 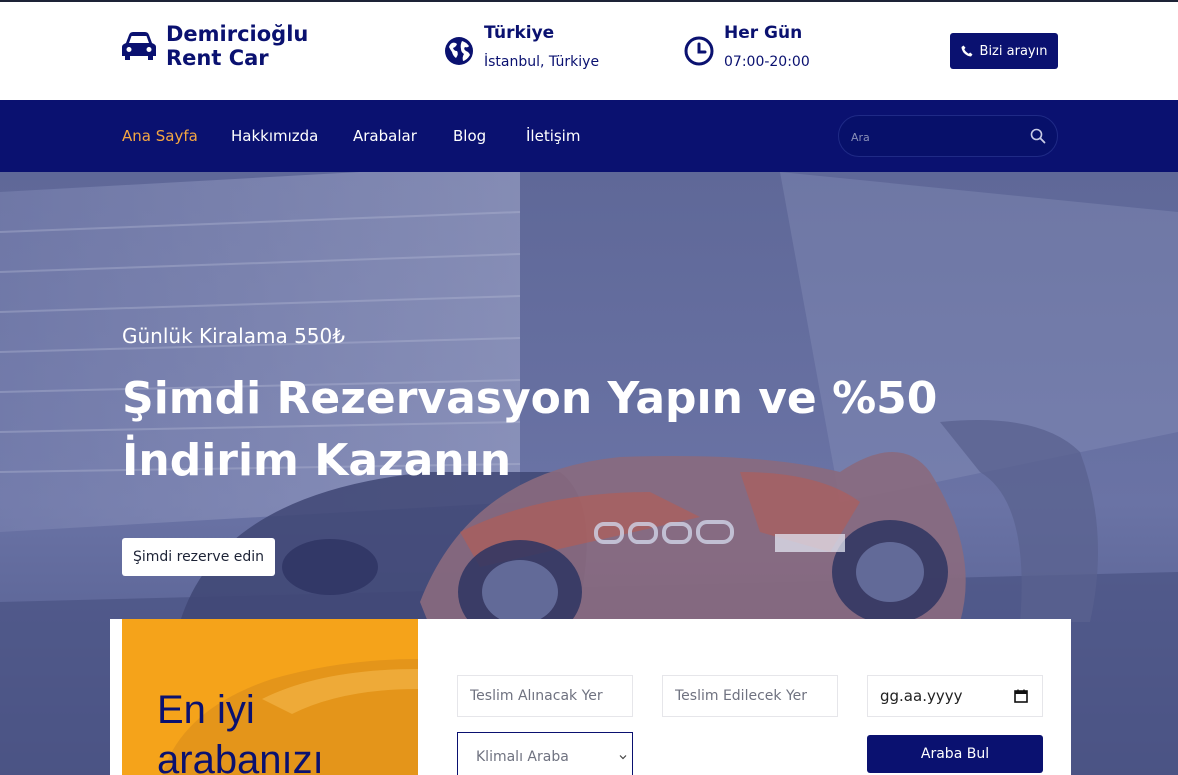 I want to click on car-type-selected: Klimalı Araba, so click(x=522, y=757).